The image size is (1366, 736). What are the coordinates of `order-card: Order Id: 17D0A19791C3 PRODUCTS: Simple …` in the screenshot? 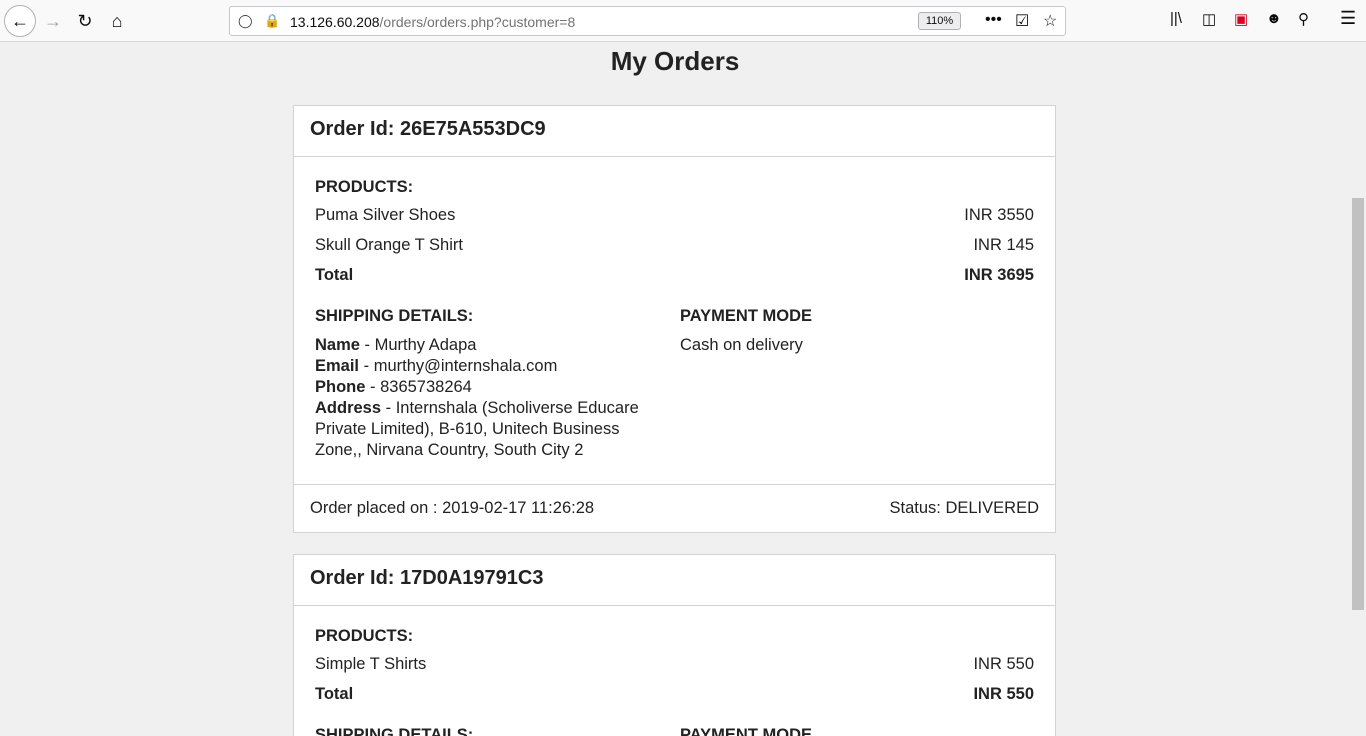 It's located at (674, 645).